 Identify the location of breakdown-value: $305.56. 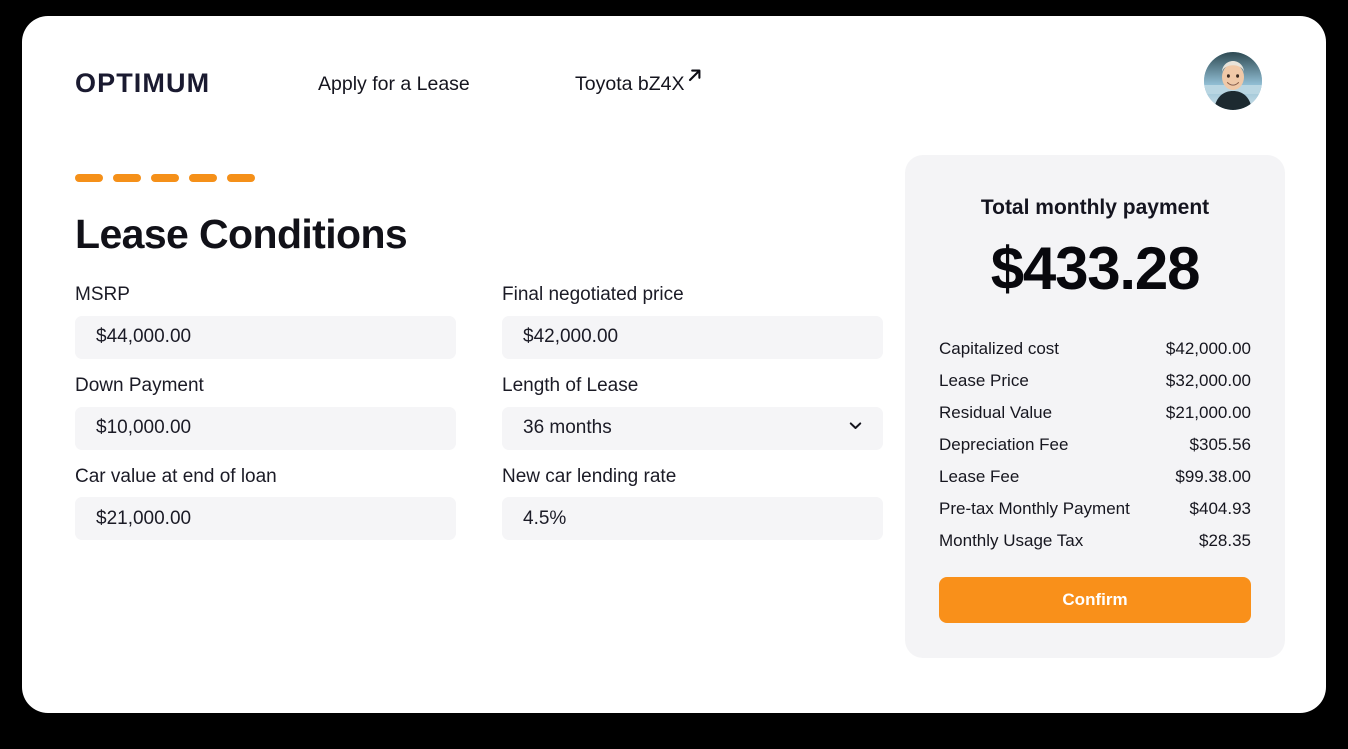
(1220, 444).